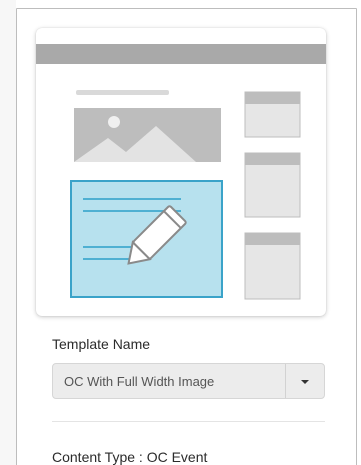 The height and width of the screenshot is (465, 361). What do you see at coordinates (122, 92) in the screenshot?
I see `preview-title-line` at bounding box center [122, 92].